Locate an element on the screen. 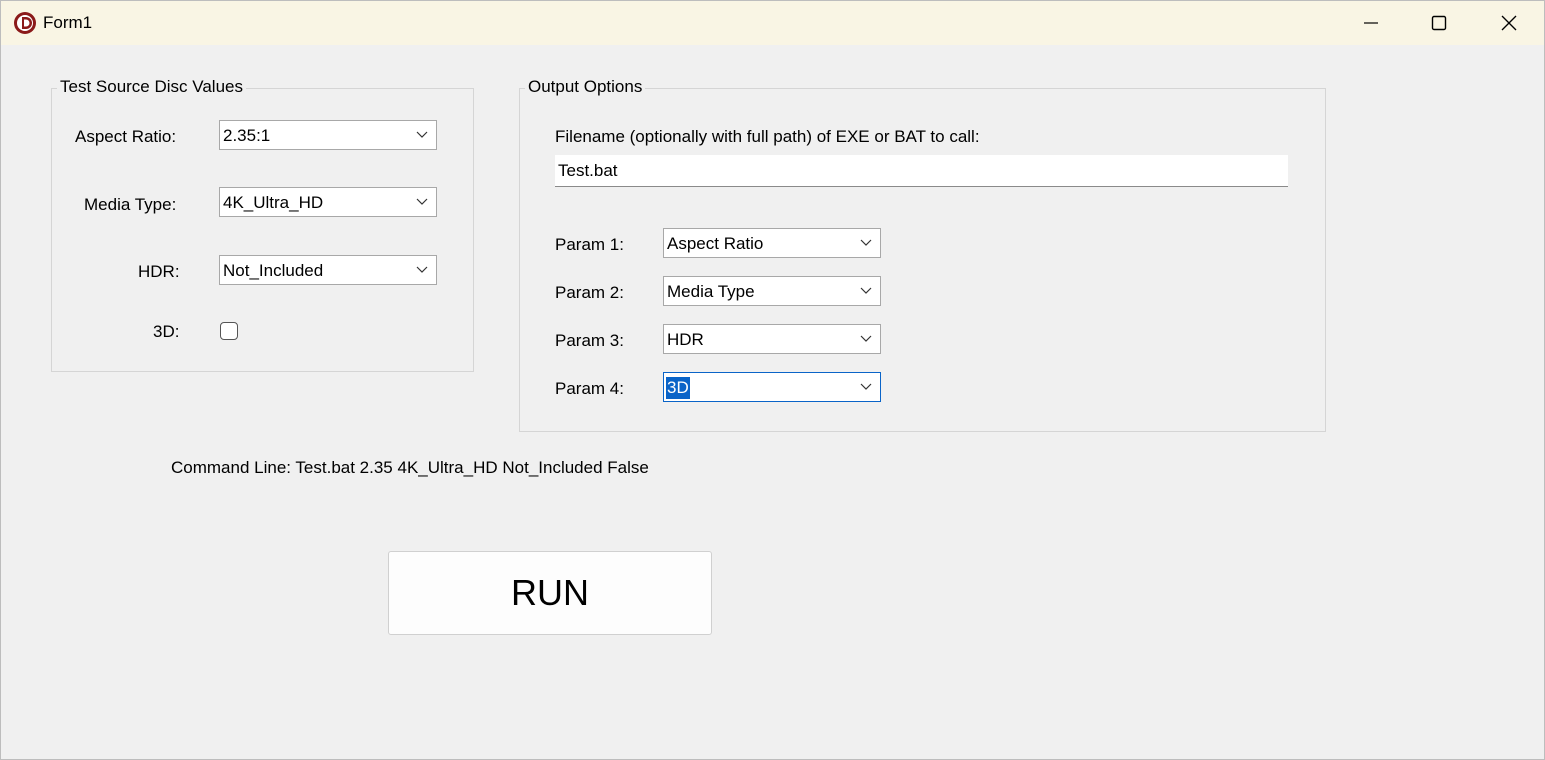  param-2-select: Media Type is located at coordinates (772, 291).